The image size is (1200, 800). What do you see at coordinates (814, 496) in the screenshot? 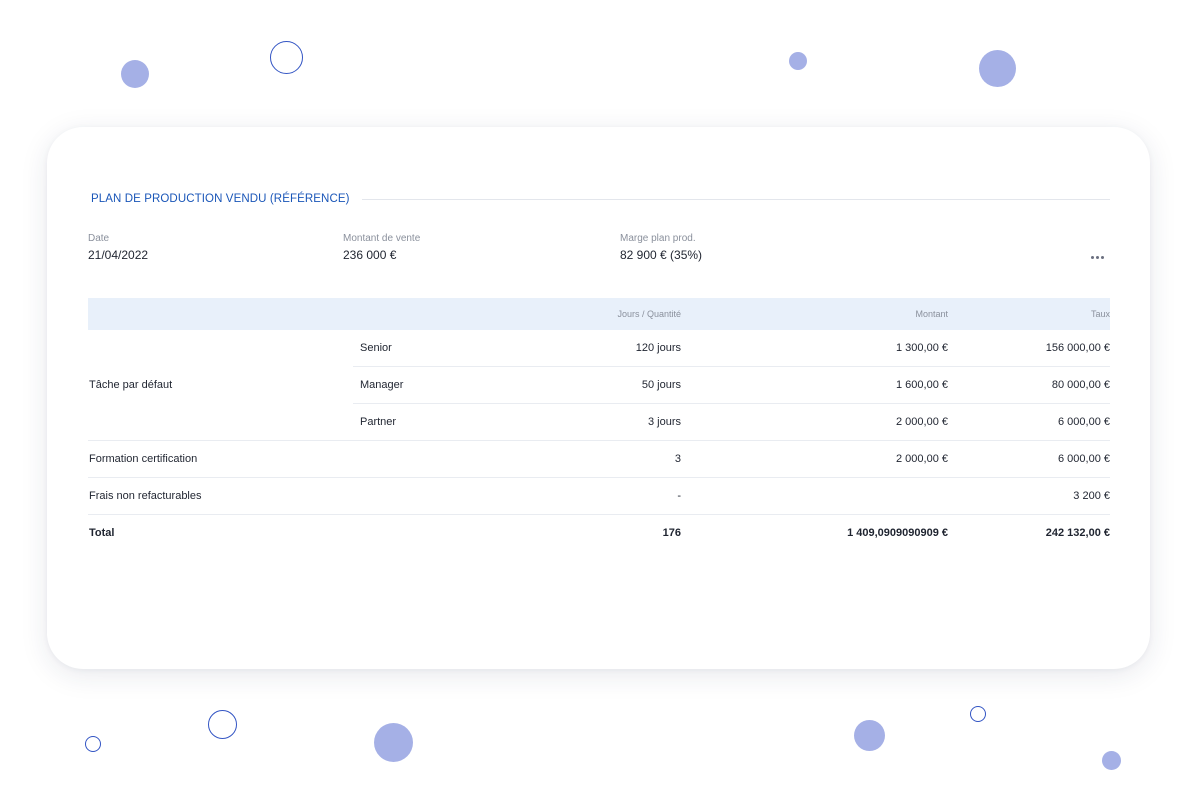
I see `amount-cell` at bounding box center [814, 496].